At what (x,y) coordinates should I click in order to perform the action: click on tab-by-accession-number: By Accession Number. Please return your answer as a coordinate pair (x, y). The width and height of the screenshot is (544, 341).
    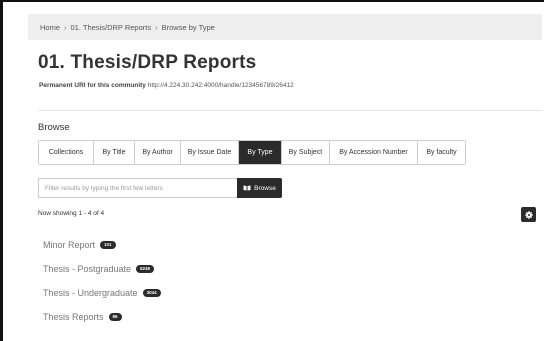
    Looking at the image, I should click on (374, 152).